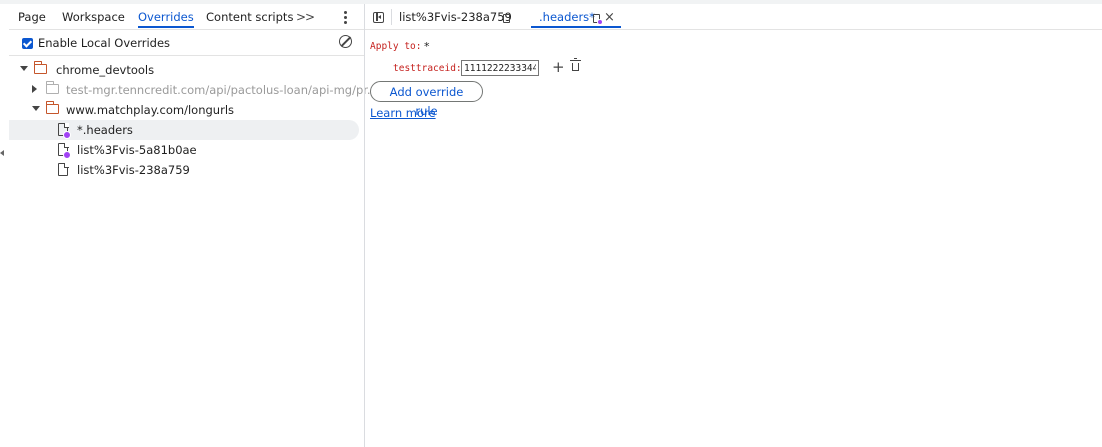 This screenshot has height=447, width=1102. What do you see at coordinates (575, 64) in the screenshot?
I see `delete-header-trash-icon` at bounding box center [575, 64].